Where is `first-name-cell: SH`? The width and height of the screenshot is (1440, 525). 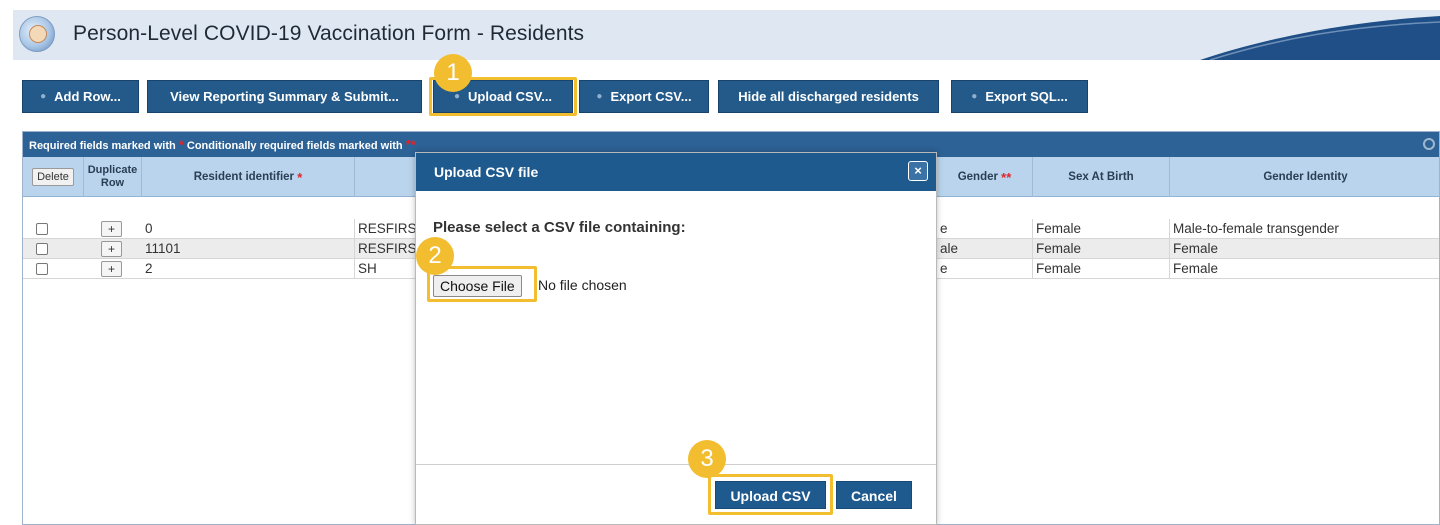
first-name-cell: SH is located at coordinates (386, 269).